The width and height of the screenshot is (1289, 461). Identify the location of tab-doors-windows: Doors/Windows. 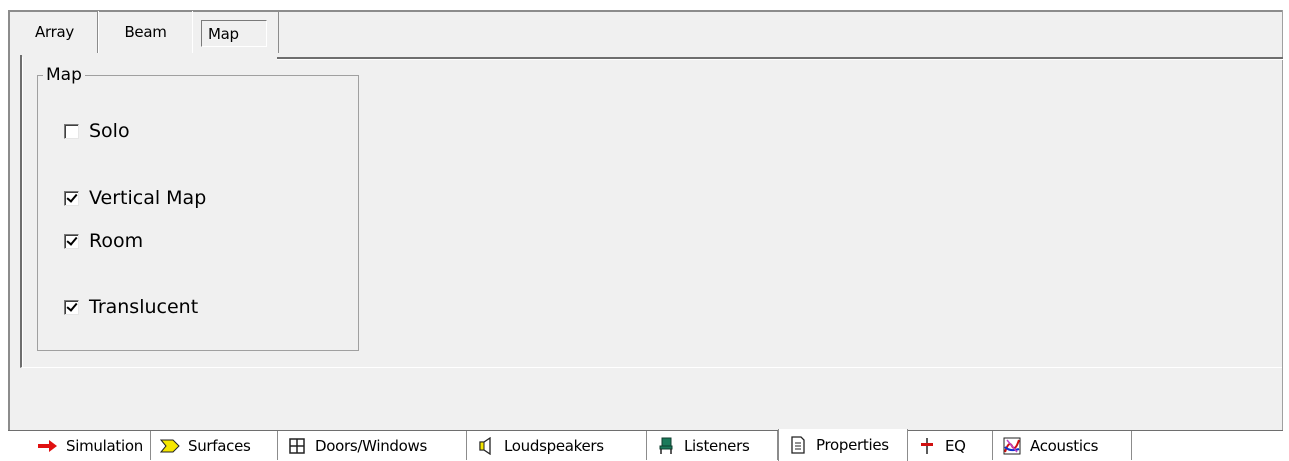
(372, 445).